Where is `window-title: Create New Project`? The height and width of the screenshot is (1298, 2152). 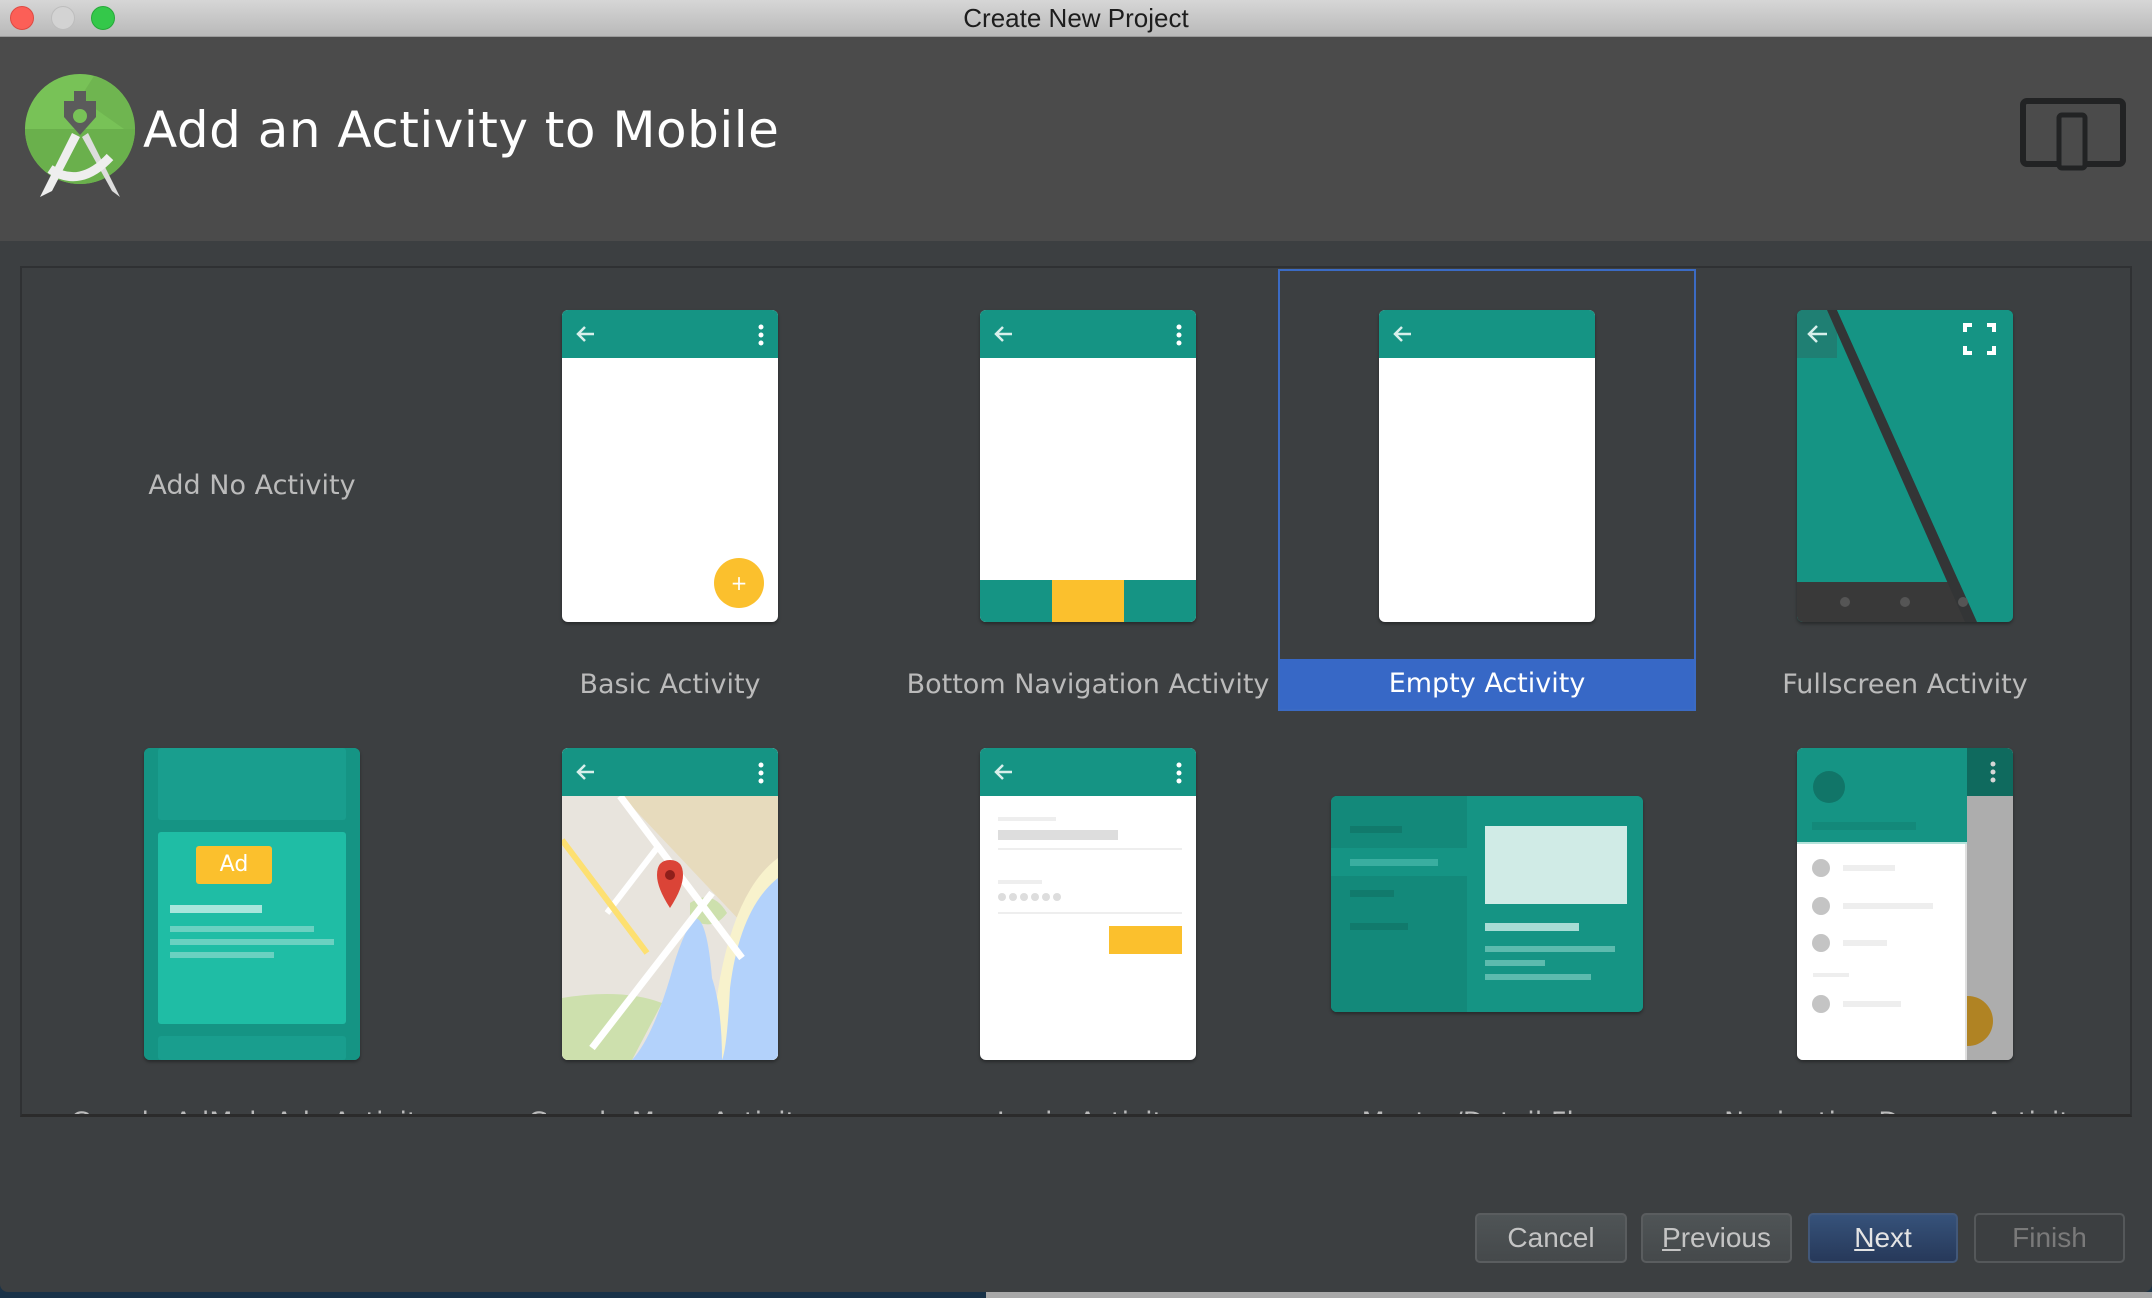 window-title: Create New Project is located at coordinates (1076, 18).